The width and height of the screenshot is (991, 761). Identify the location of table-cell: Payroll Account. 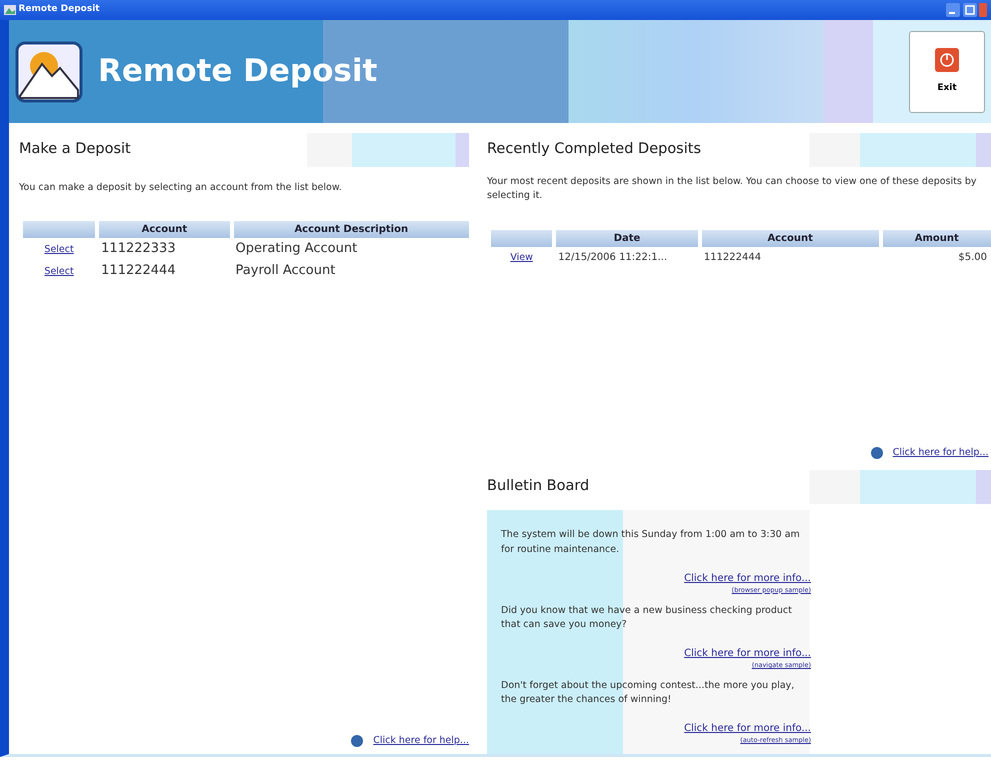
(286, 270).